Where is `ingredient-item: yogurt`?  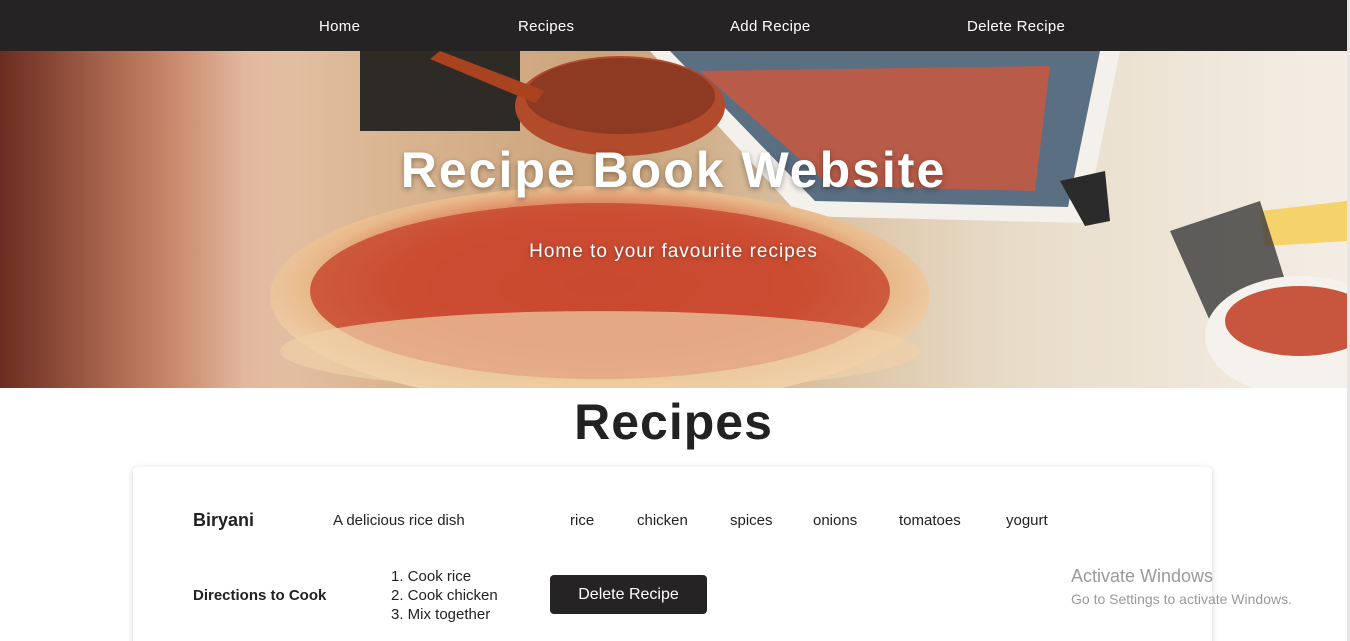
ingredient-item: yogurt is located at coordinates (1027, 520).